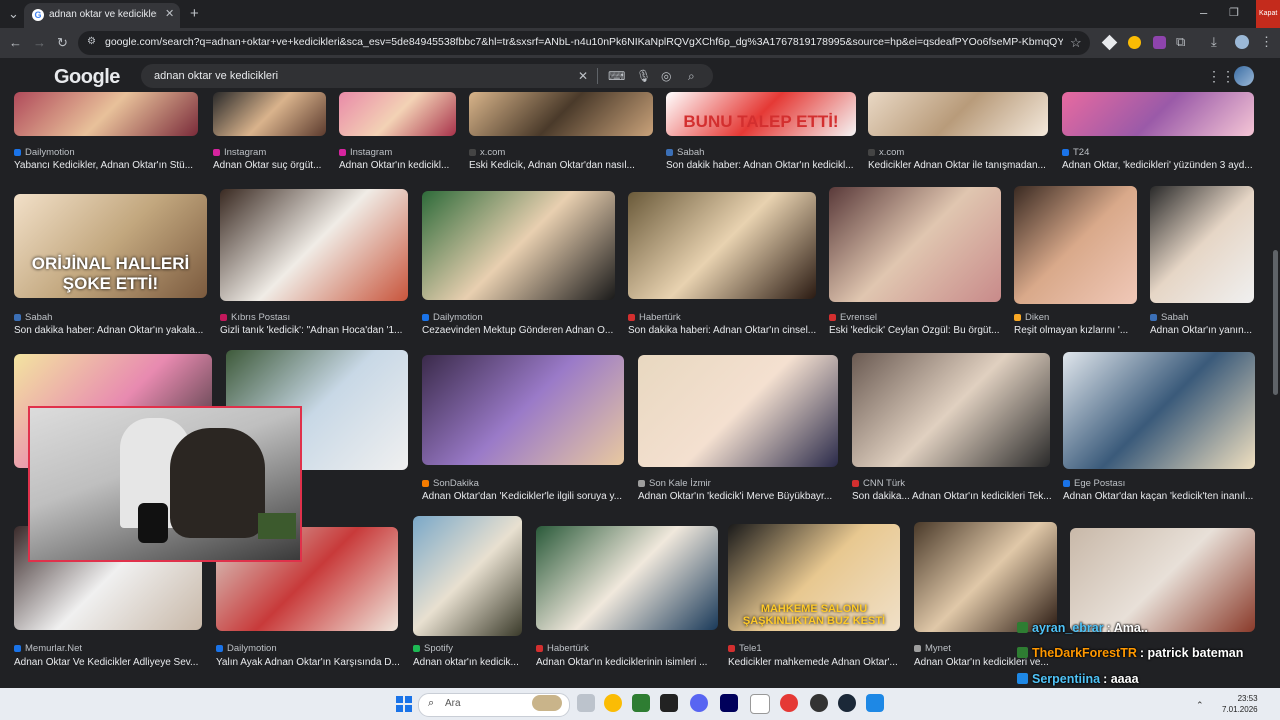  Describe the element at coordinates (169, 13) in the screenshot. I see `tab-close-icon: ✕` at that location.